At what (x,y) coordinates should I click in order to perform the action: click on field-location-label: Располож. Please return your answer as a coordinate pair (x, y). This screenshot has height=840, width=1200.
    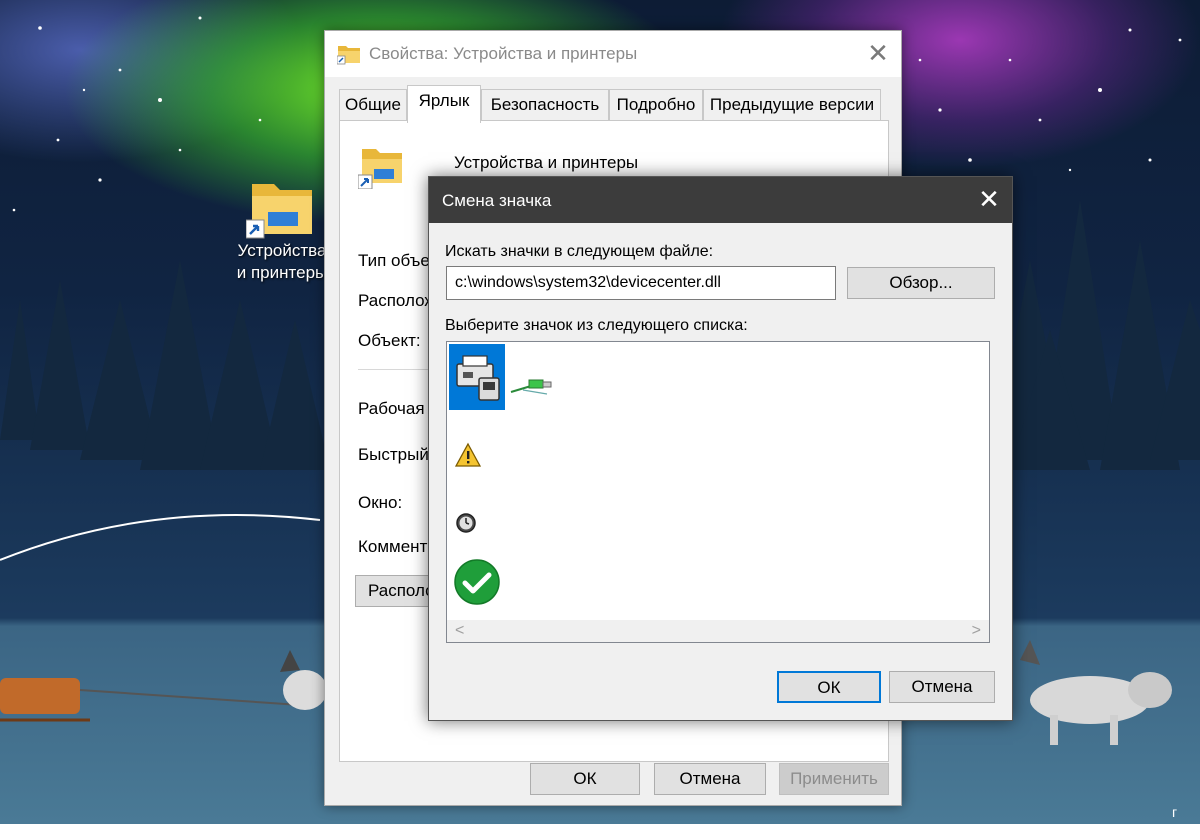
    Looking at the image, I should click on (397, 300).